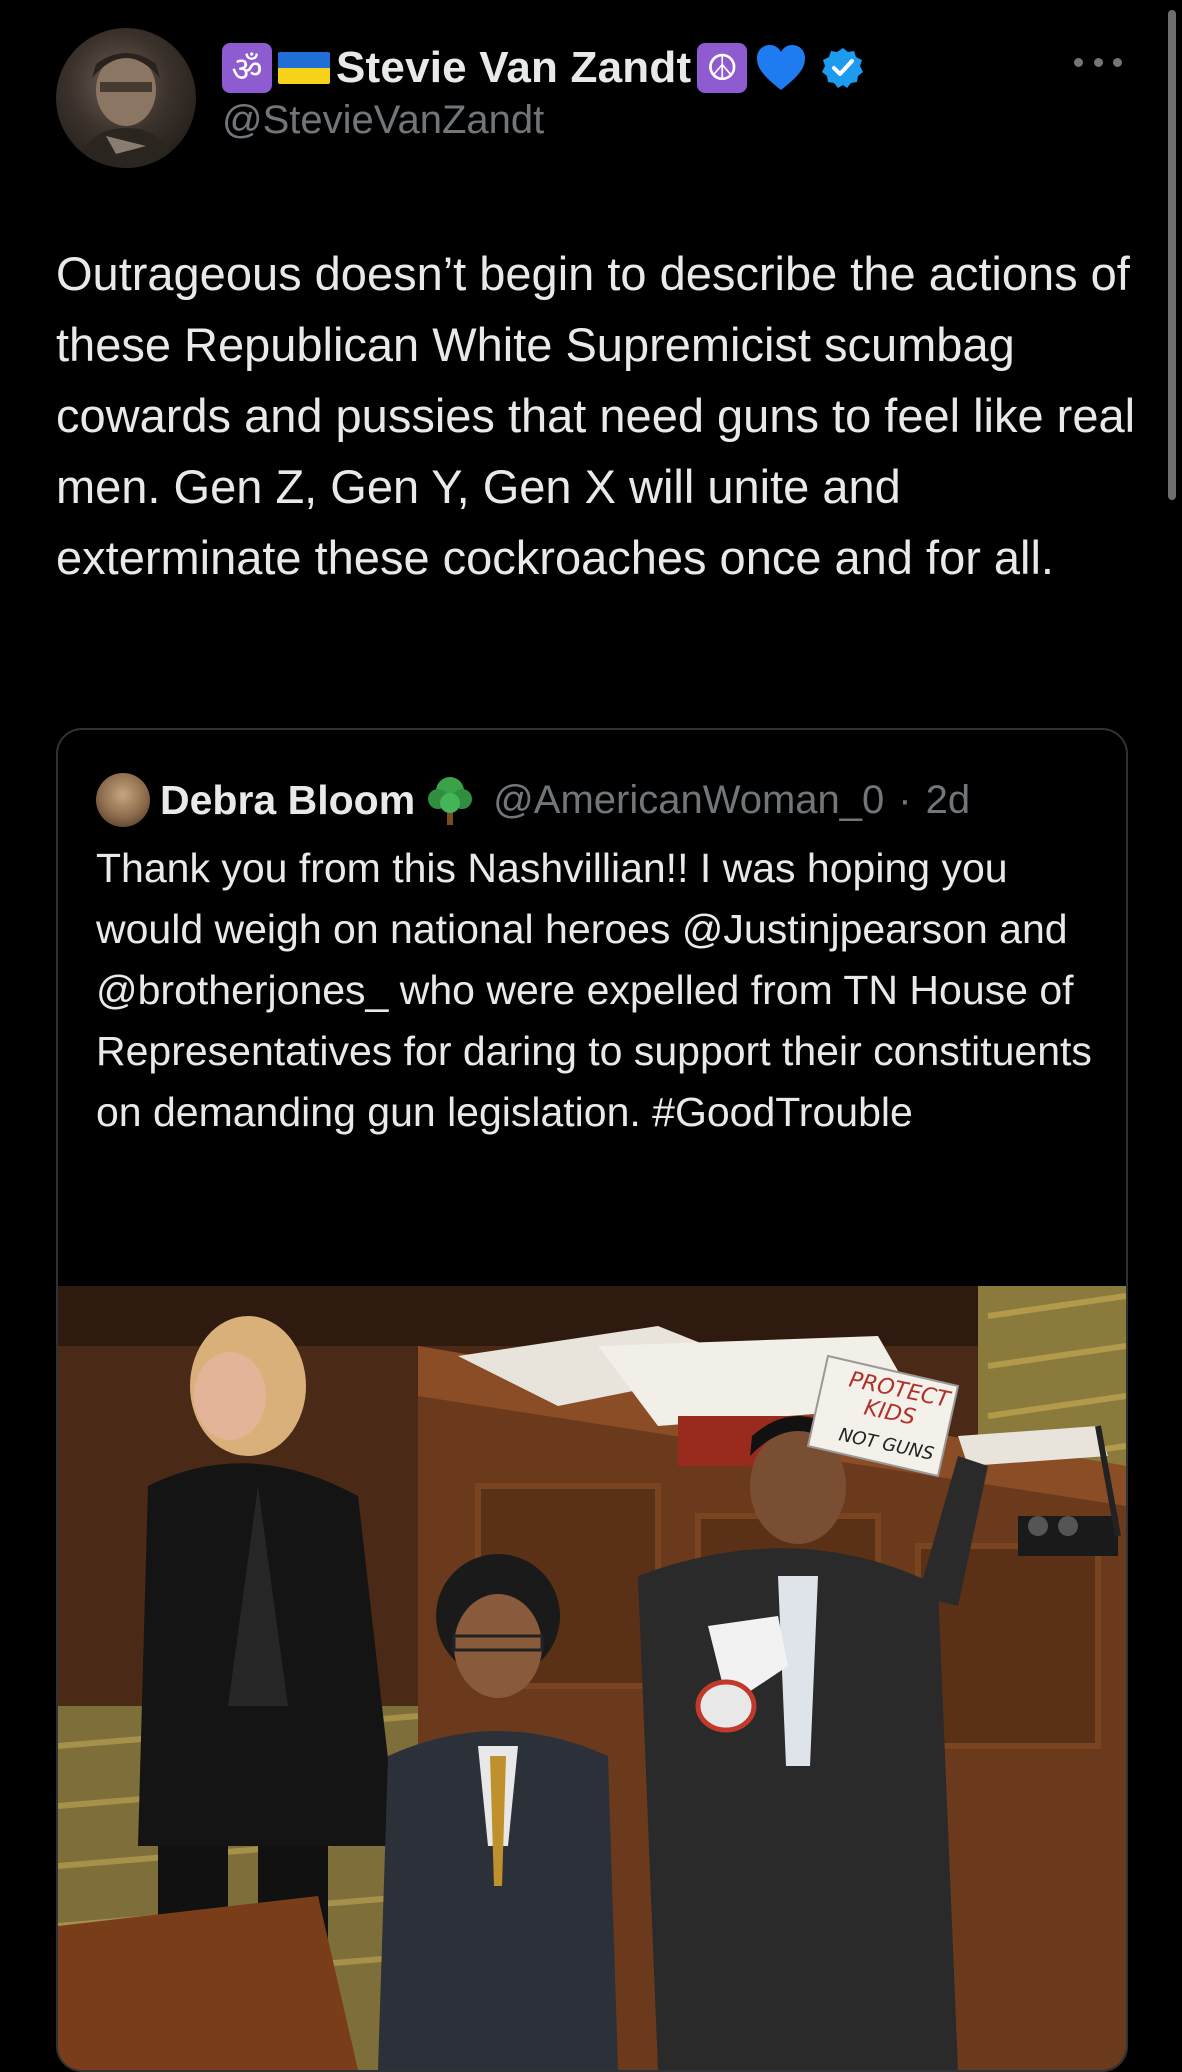  I want to click on more-horizontal-icon, so click(1098, 62).